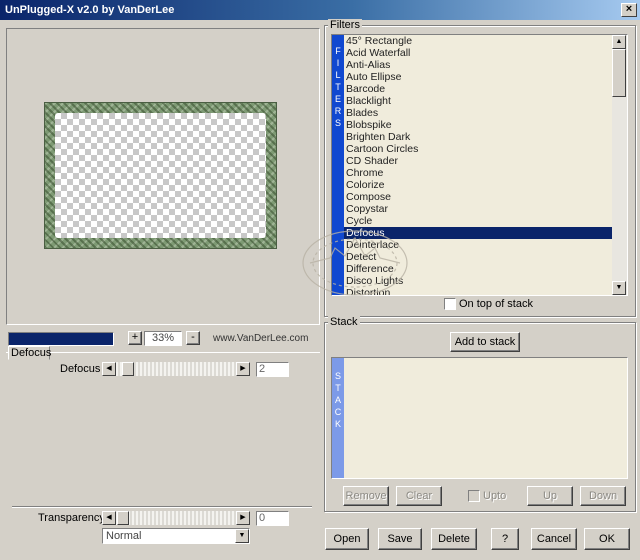  I want to click on side-letter: R, so click(338, 111).